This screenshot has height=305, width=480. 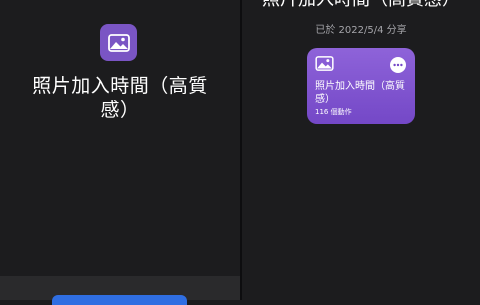 I want to click on ellipsis-icon, so click(x=398, y=65).